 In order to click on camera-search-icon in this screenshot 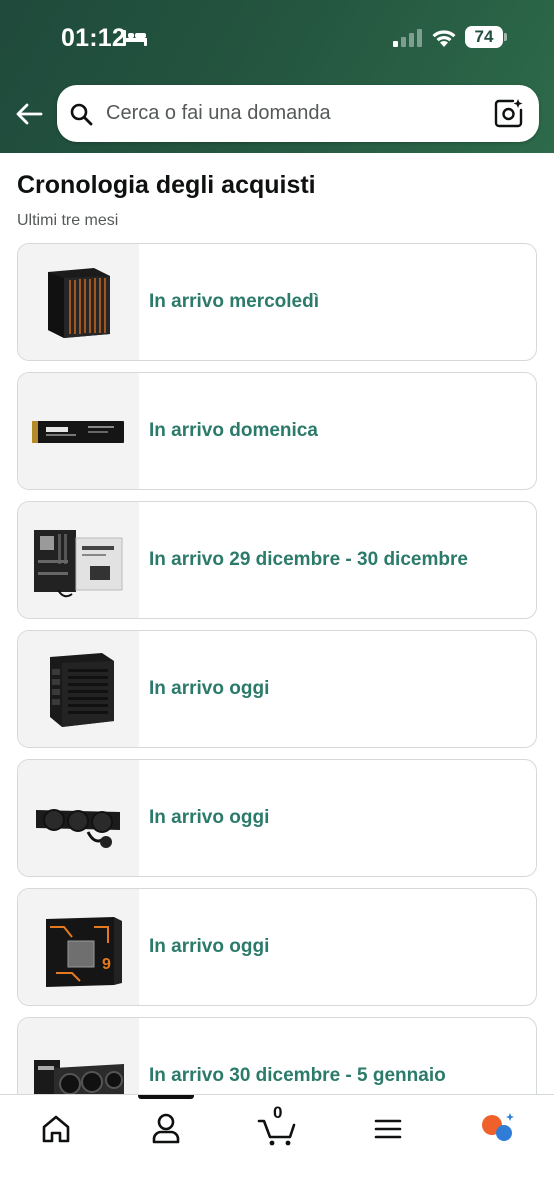, I will do `click(509, 113)`.